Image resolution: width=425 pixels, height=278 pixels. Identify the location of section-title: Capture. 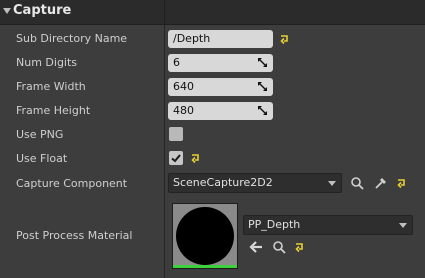
(42, 10).